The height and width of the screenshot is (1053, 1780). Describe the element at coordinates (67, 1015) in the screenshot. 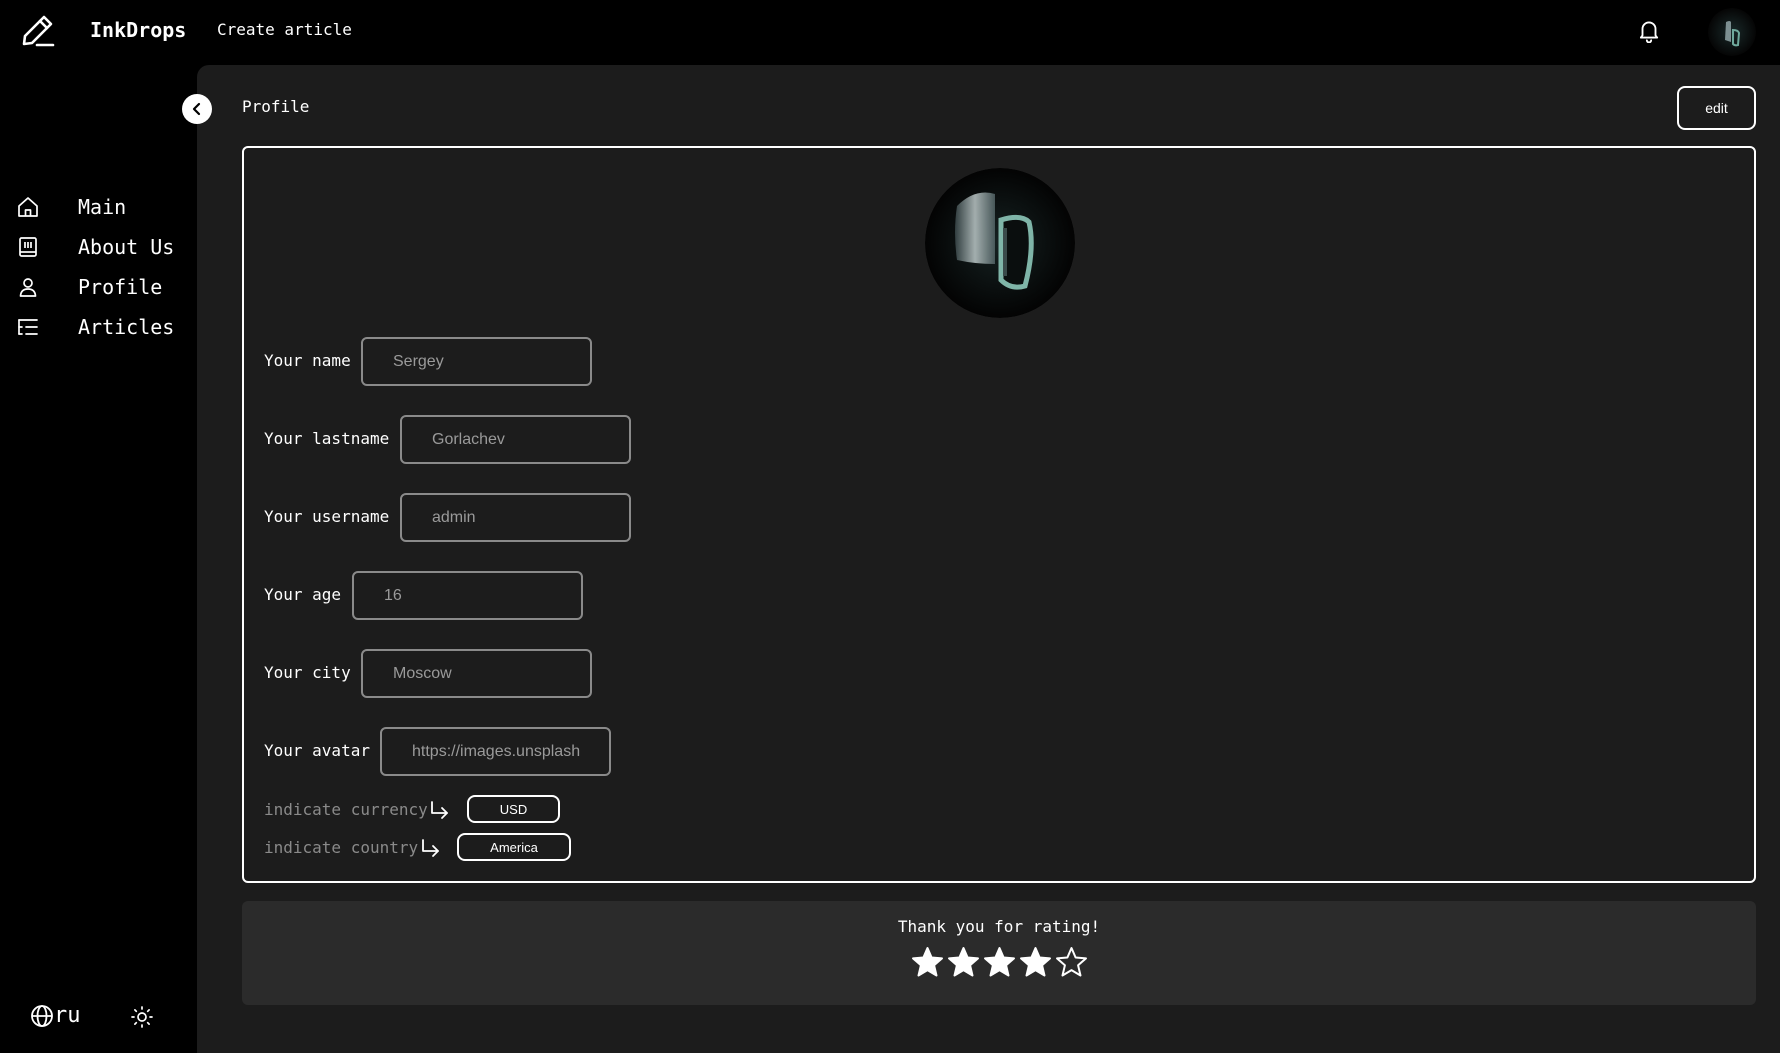

I see `language-label: ru` at that location.